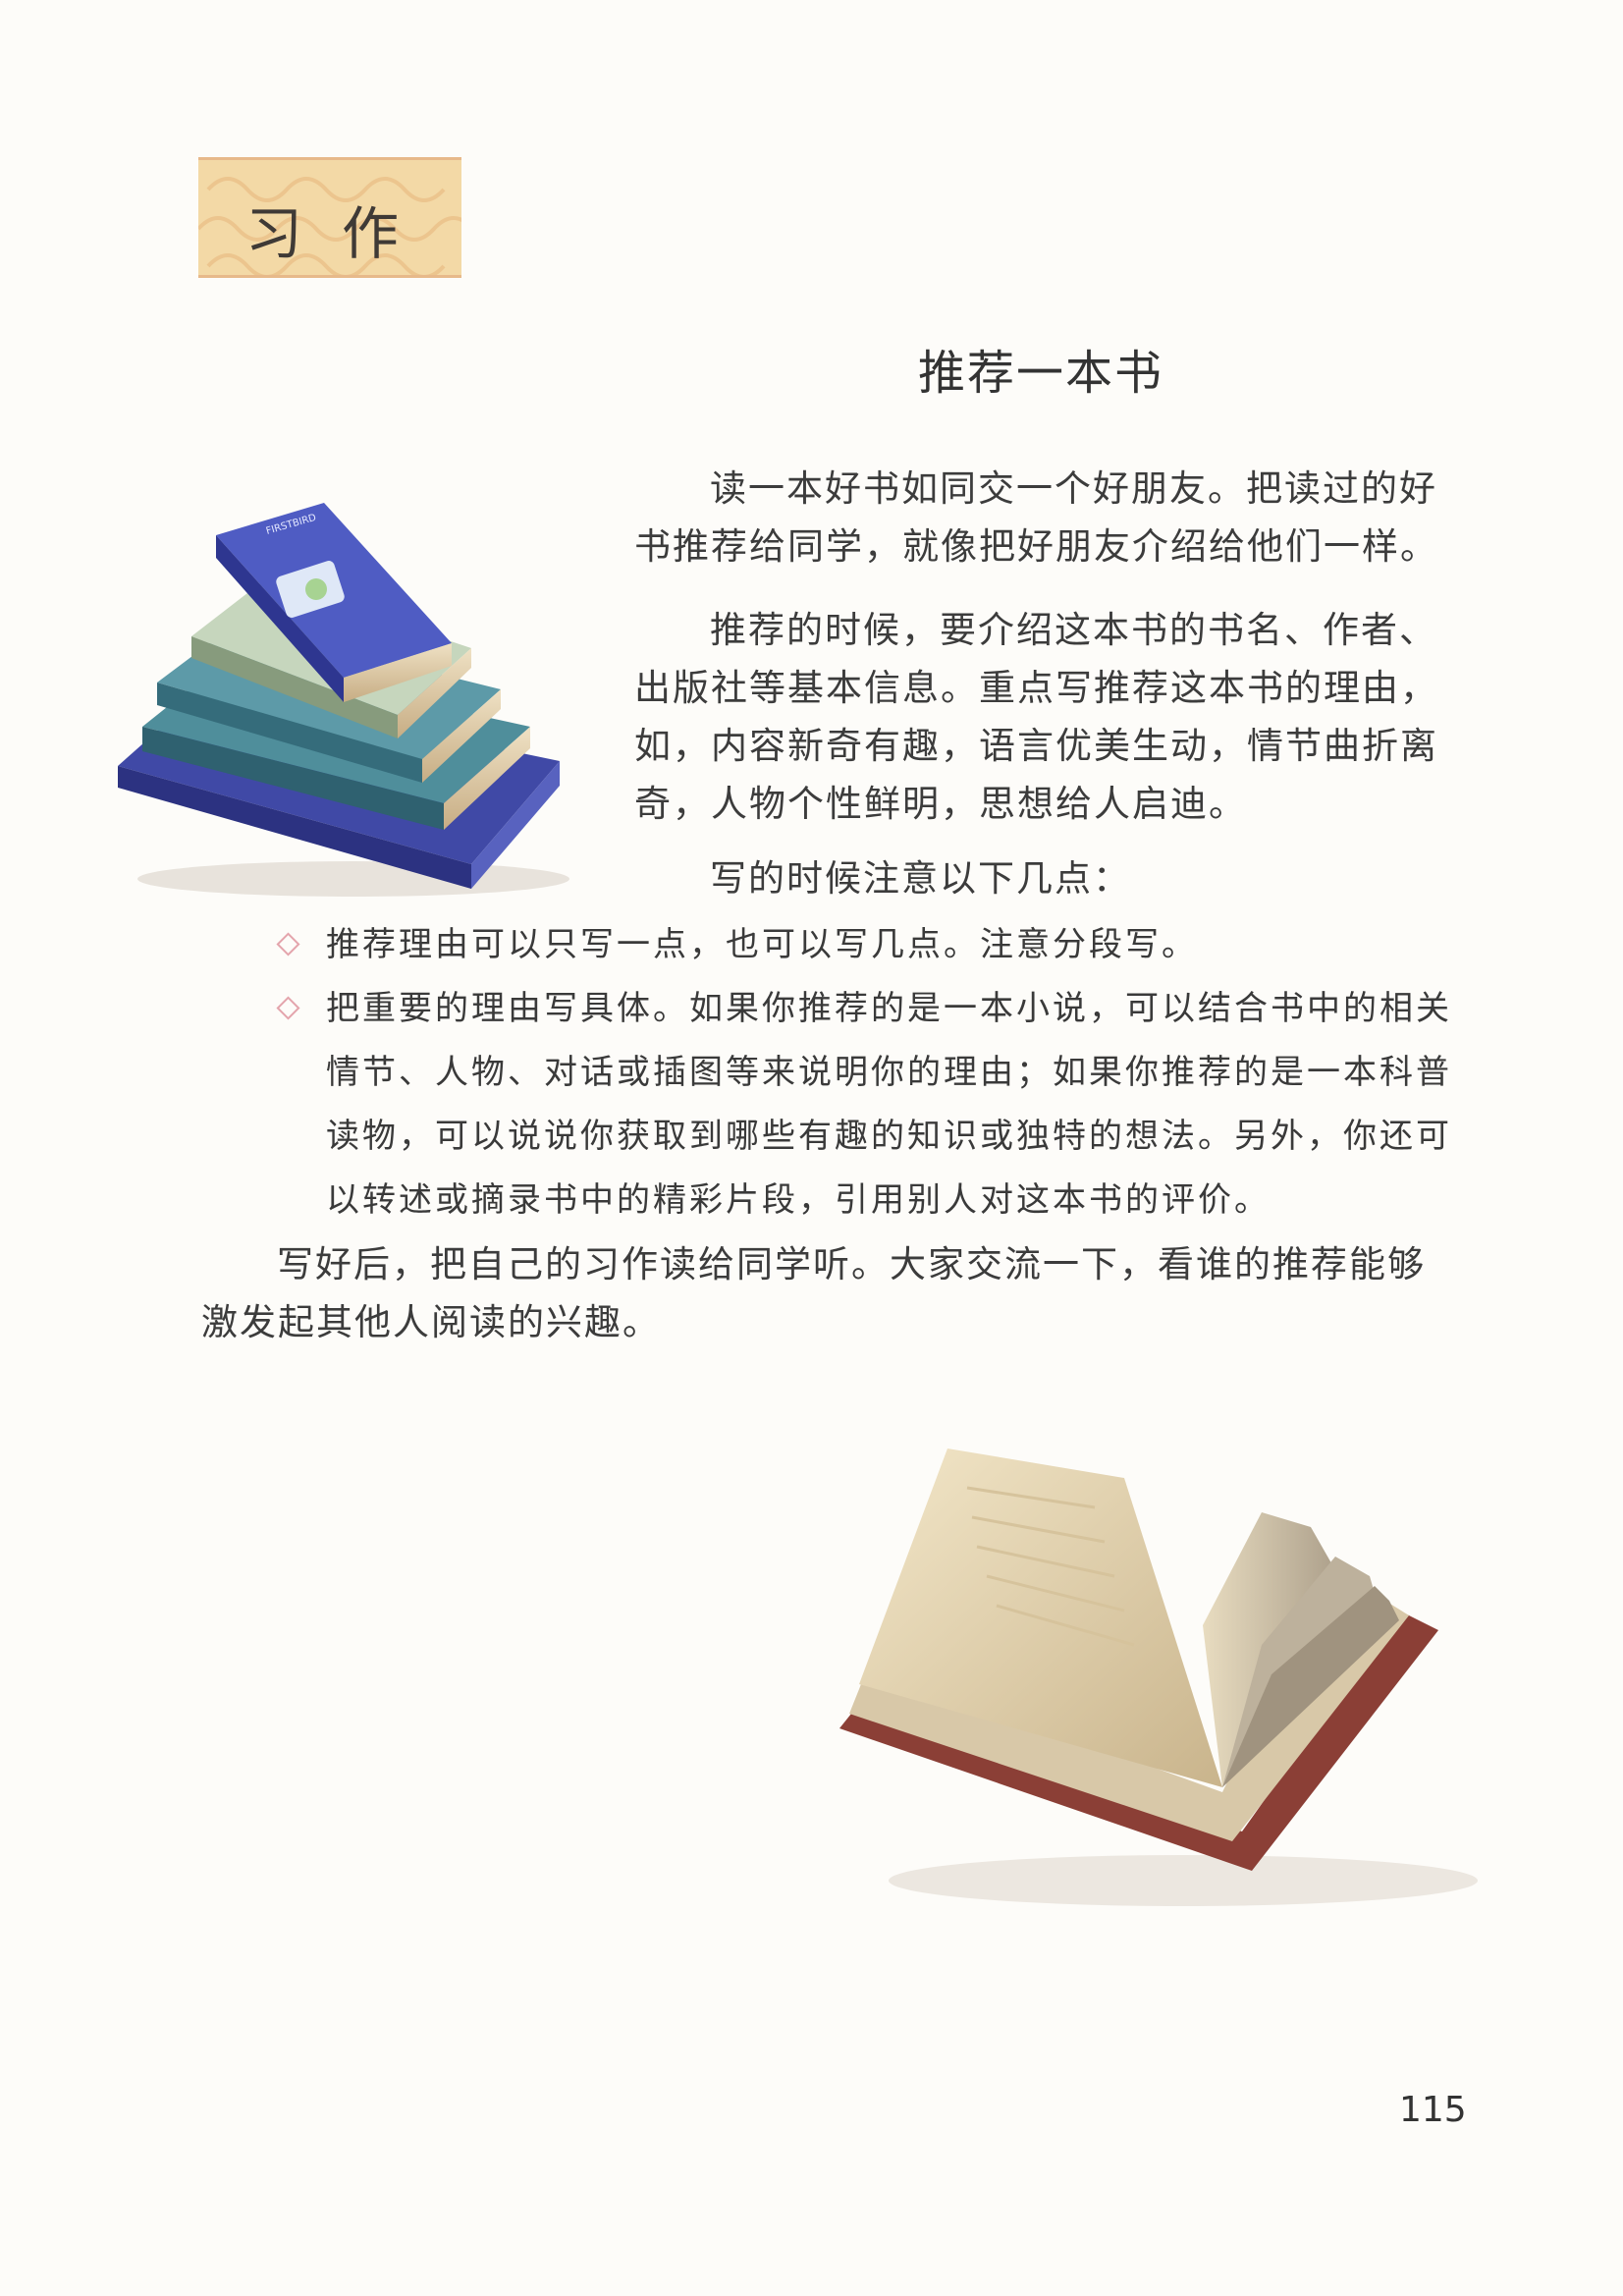  I want to click on page-number: 115, so click(1433, 2110).